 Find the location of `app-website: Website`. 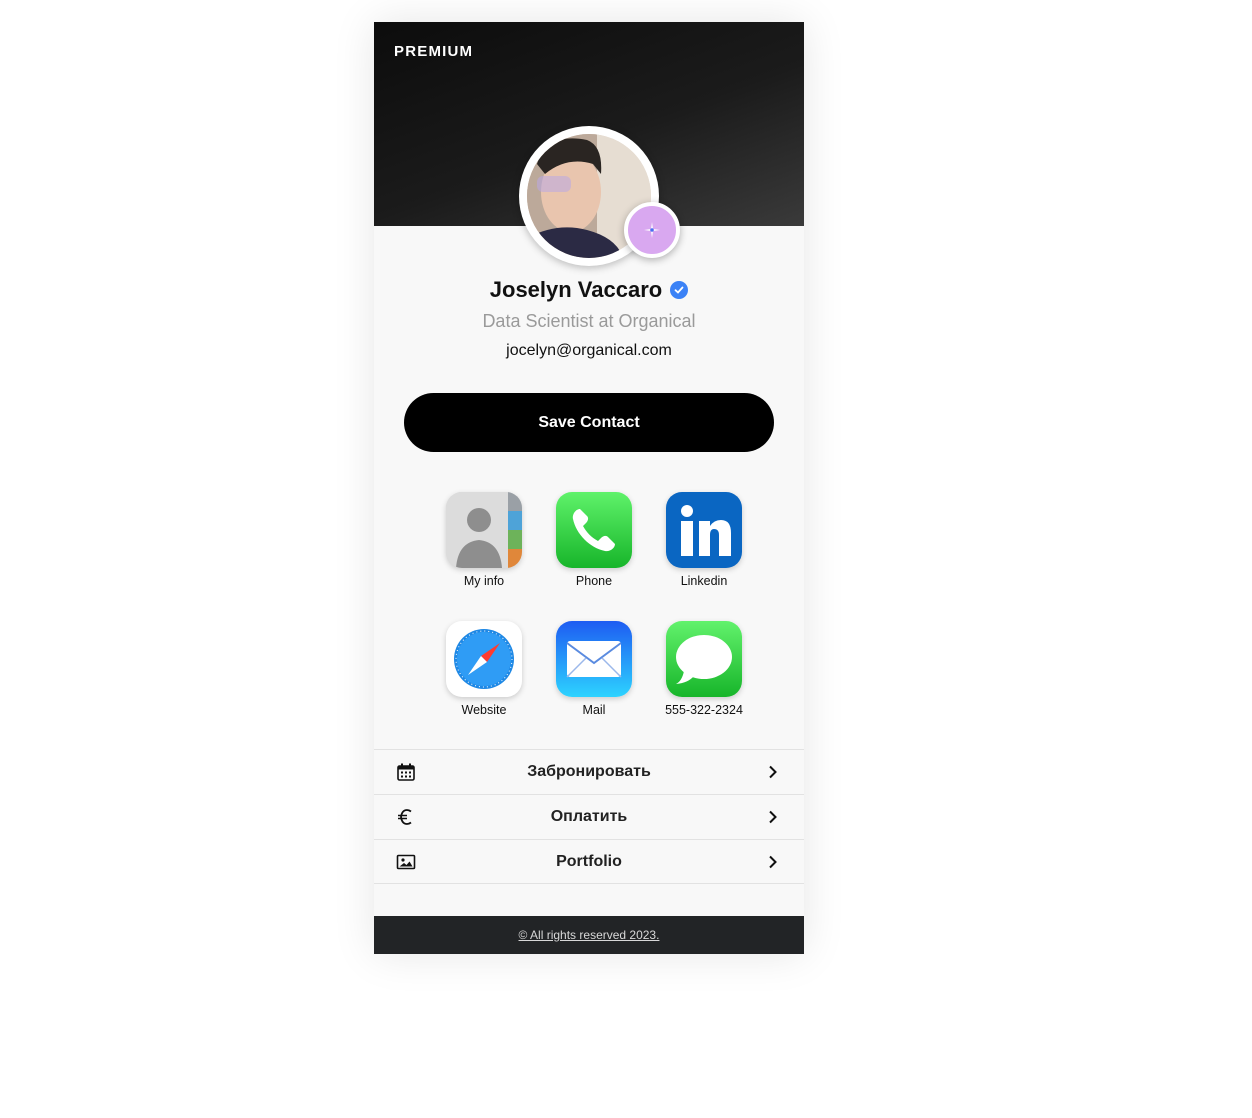

app-website: Website is located at coordinates (484, 669).